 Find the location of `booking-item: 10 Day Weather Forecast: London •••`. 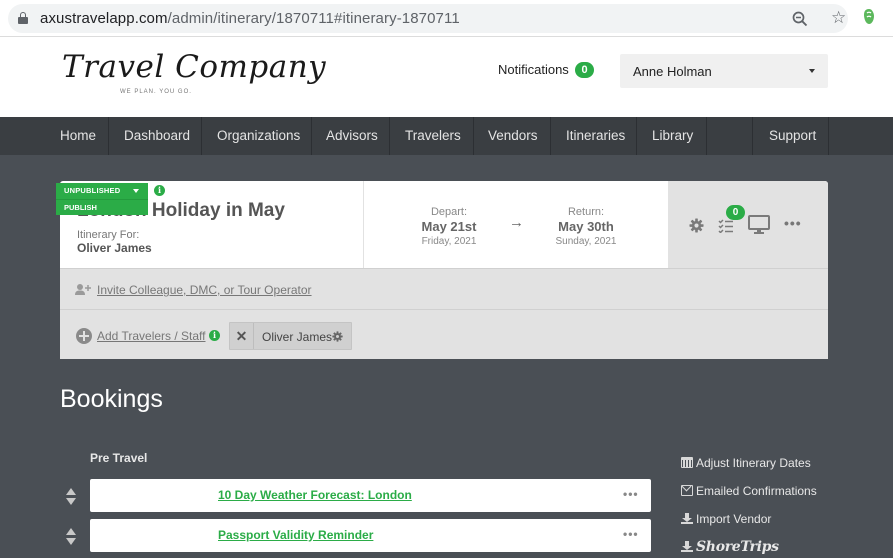

booking-item: 10 Day Weather Forecast: London ••• is located at coordinates (370, 495).